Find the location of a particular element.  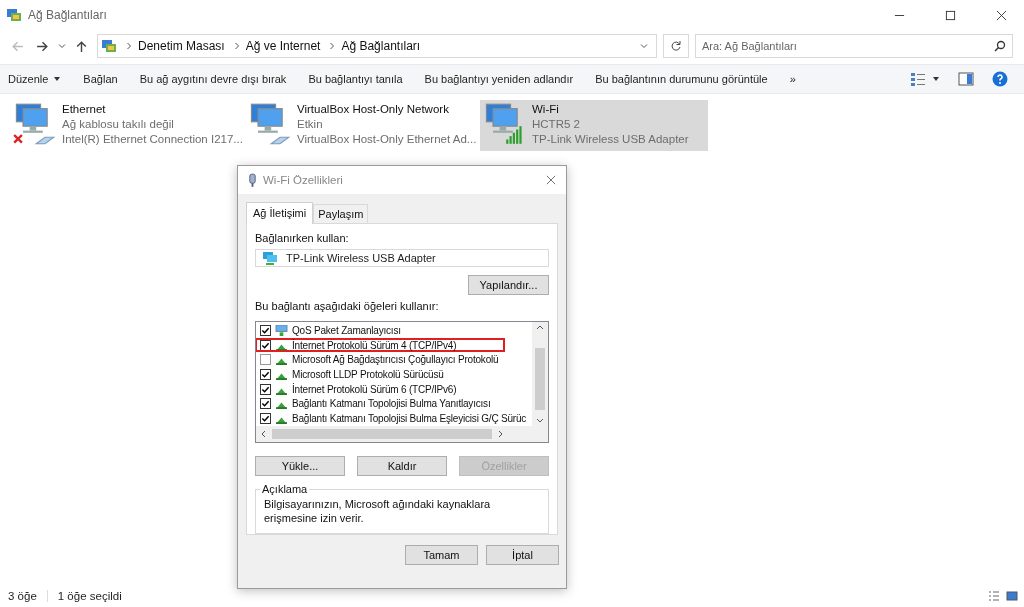

toolbar-button: Düzenle is located at coordinates (35, 79).